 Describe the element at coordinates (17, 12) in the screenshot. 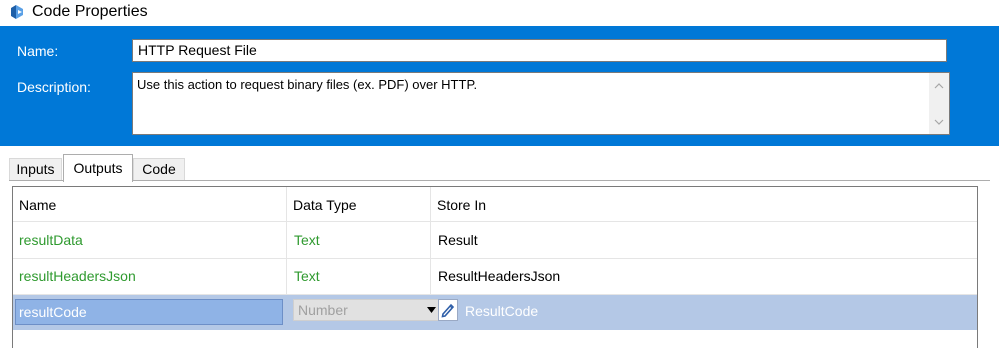

I see `code-properties-icon` at that location.